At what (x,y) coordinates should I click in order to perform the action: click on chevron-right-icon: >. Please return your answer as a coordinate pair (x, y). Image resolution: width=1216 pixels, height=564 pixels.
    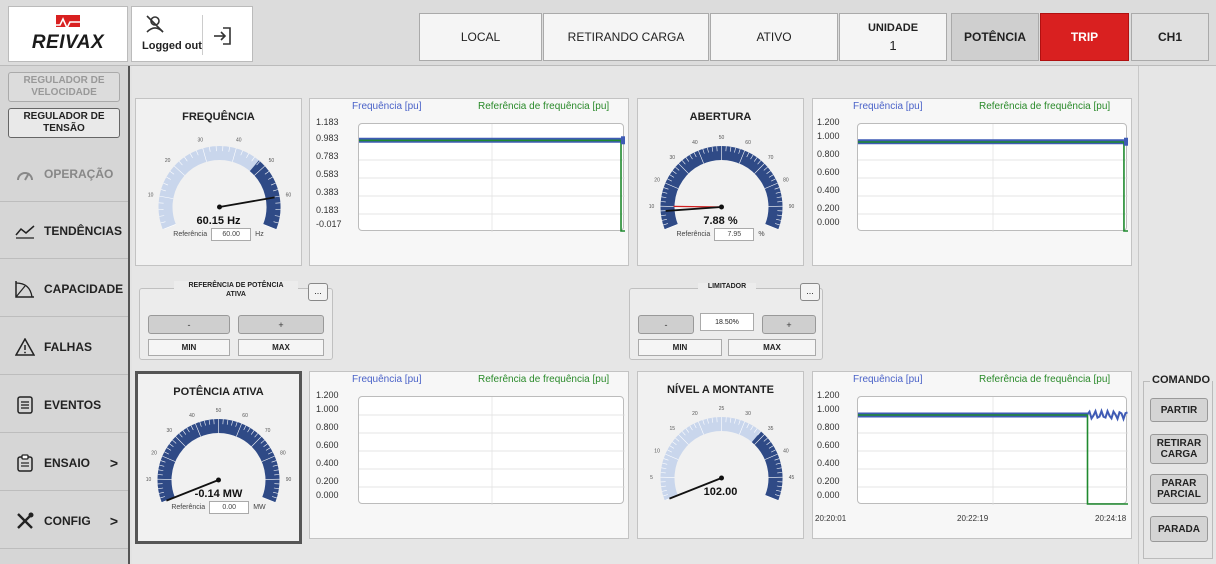
    Looking at the image, I should click on (113, 462).